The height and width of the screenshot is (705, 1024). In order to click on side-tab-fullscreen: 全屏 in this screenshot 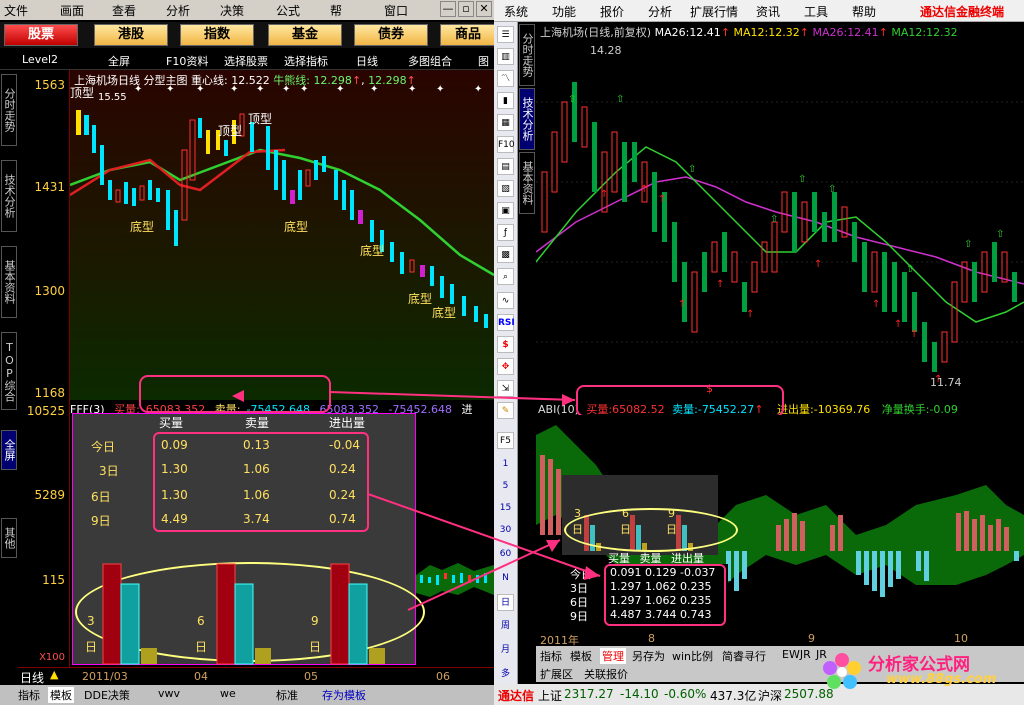, I will do `click(9, 450)`.